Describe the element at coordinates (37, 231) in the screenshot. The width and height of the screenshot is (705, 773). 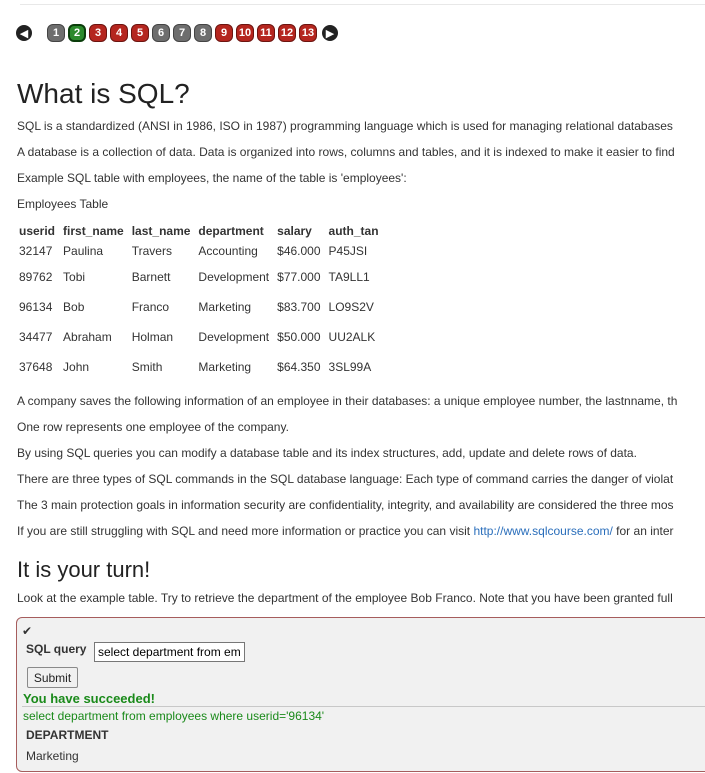
I see `column-header-userid: userid` at that location.